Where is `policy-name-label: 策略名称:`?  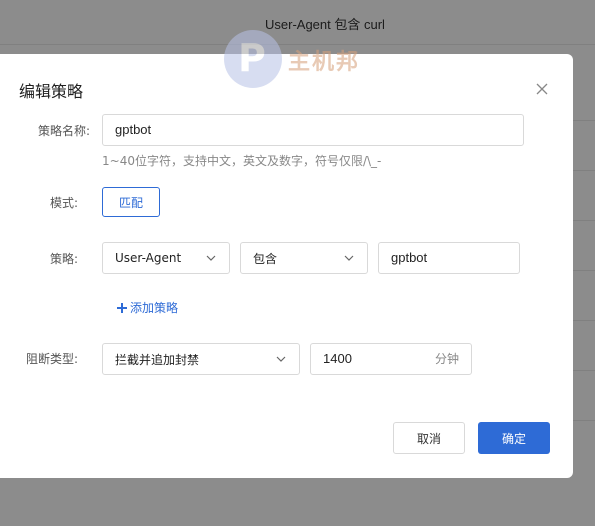 policy-name-label: 策略名称: is located at coordinates (63, 131).